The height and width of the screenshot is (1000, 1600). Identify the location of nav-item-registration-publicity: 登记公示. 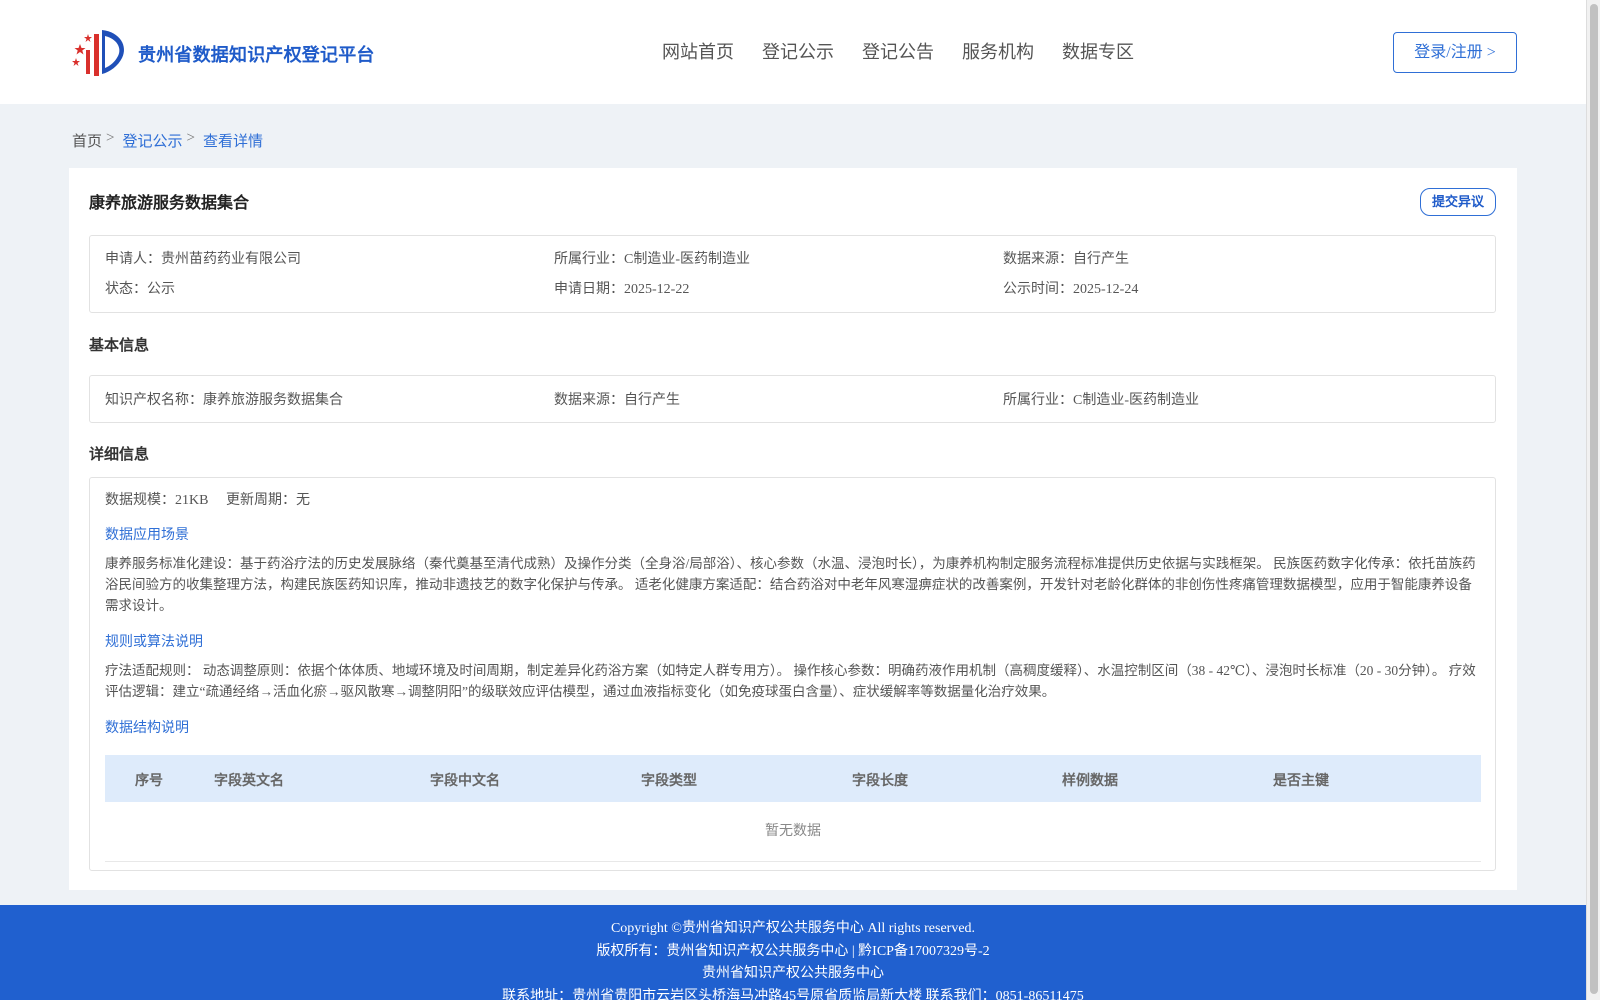
(798, 51).